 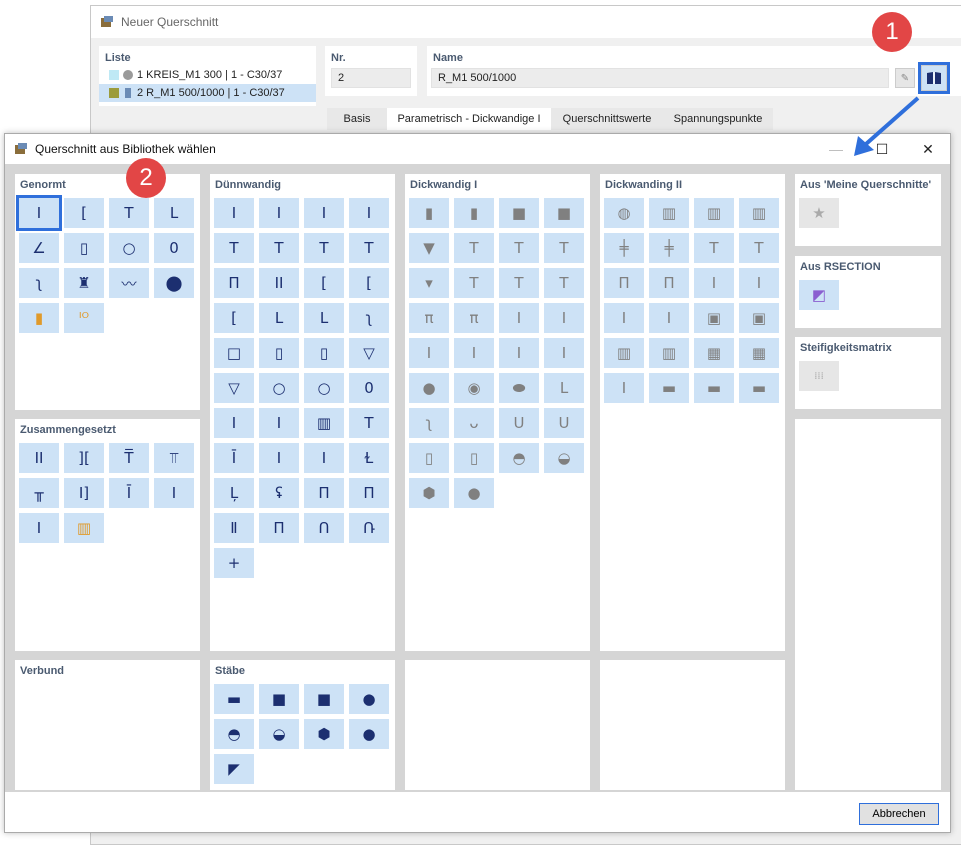 I want to click on star-icon: ★, so click(x=819, y=213).